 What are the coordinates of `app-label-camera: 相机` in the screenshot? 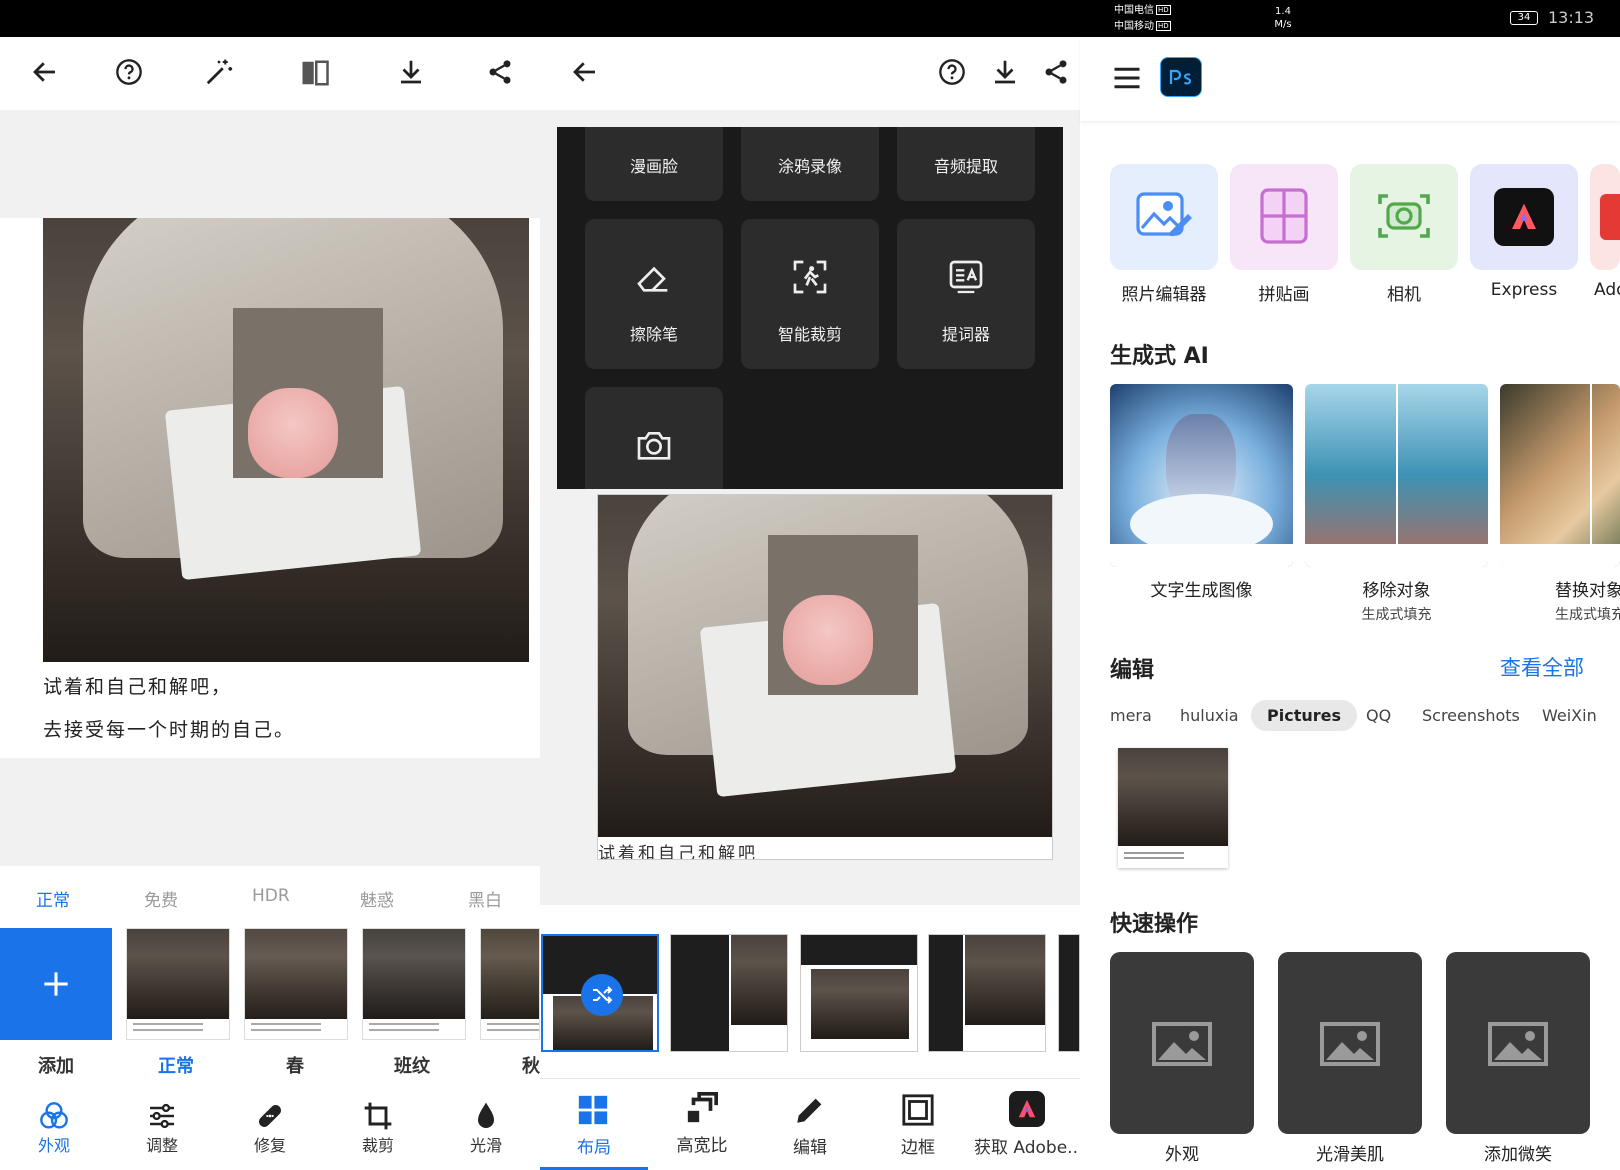 It's located at (1404, 295).